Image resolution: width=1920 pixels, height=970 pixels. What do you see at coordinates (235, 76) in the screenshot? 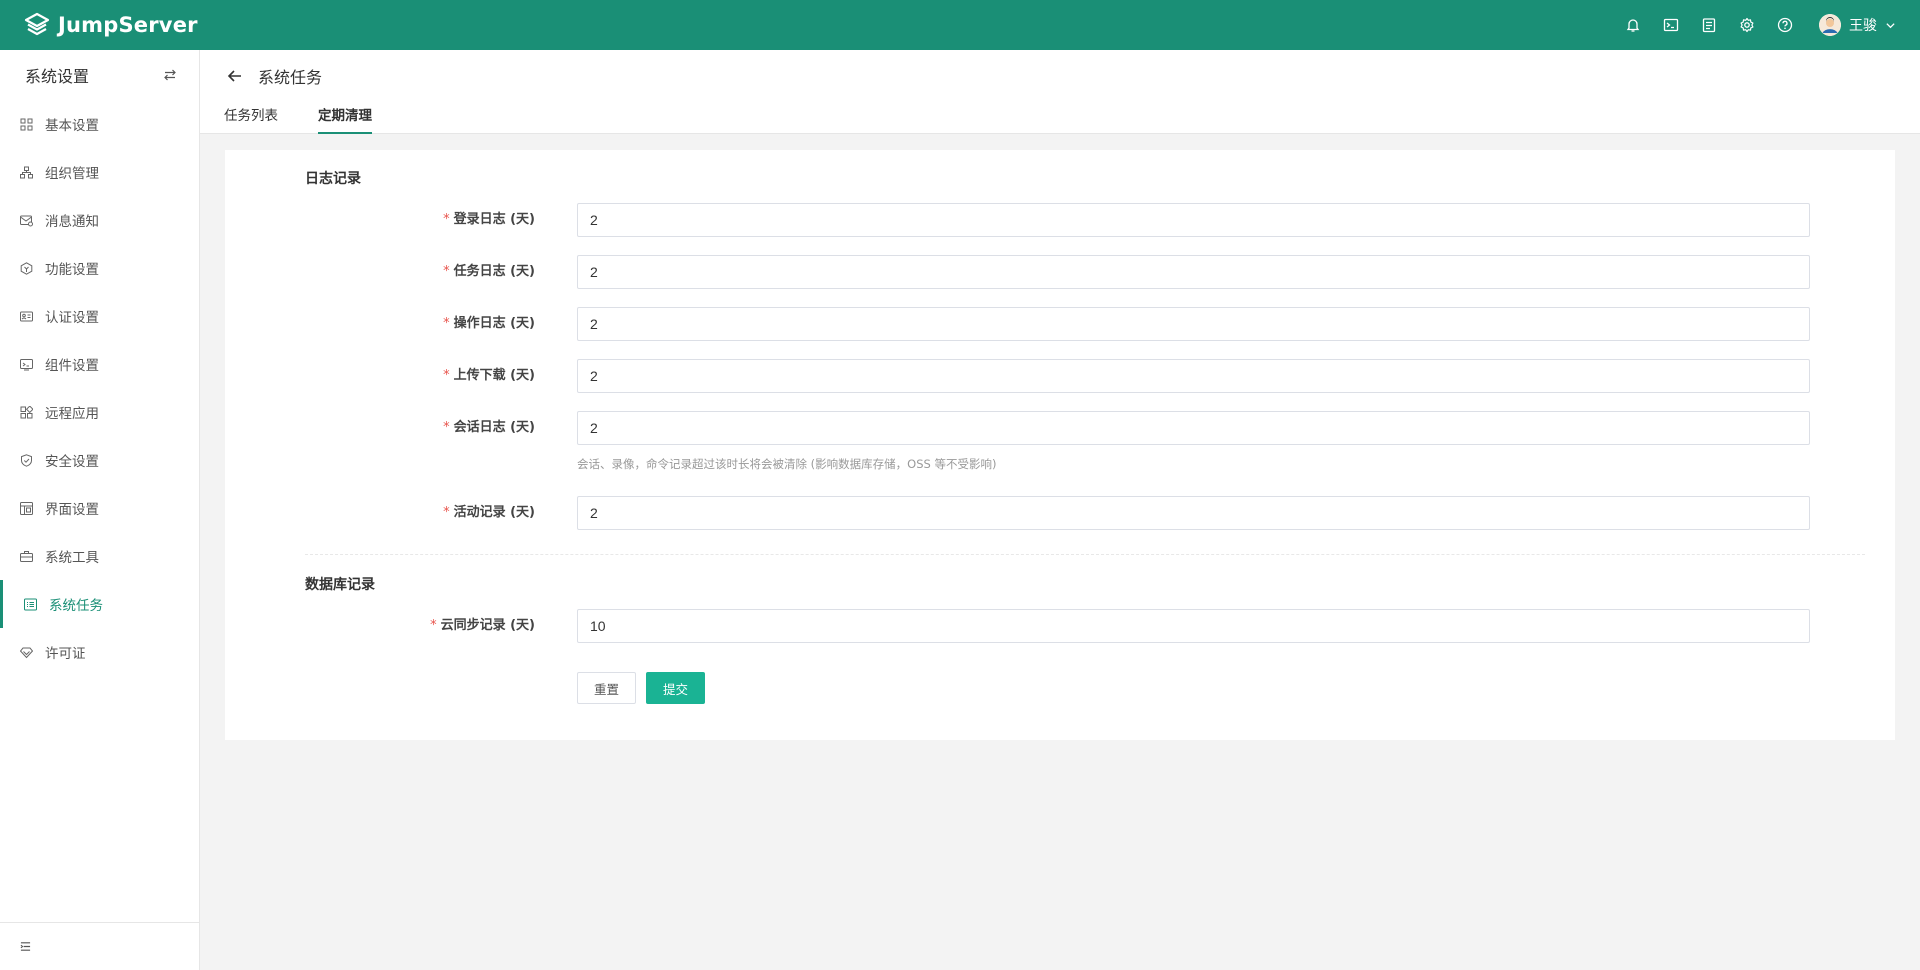
I see `back-arrow-icon` at bounding box center [235, 76].